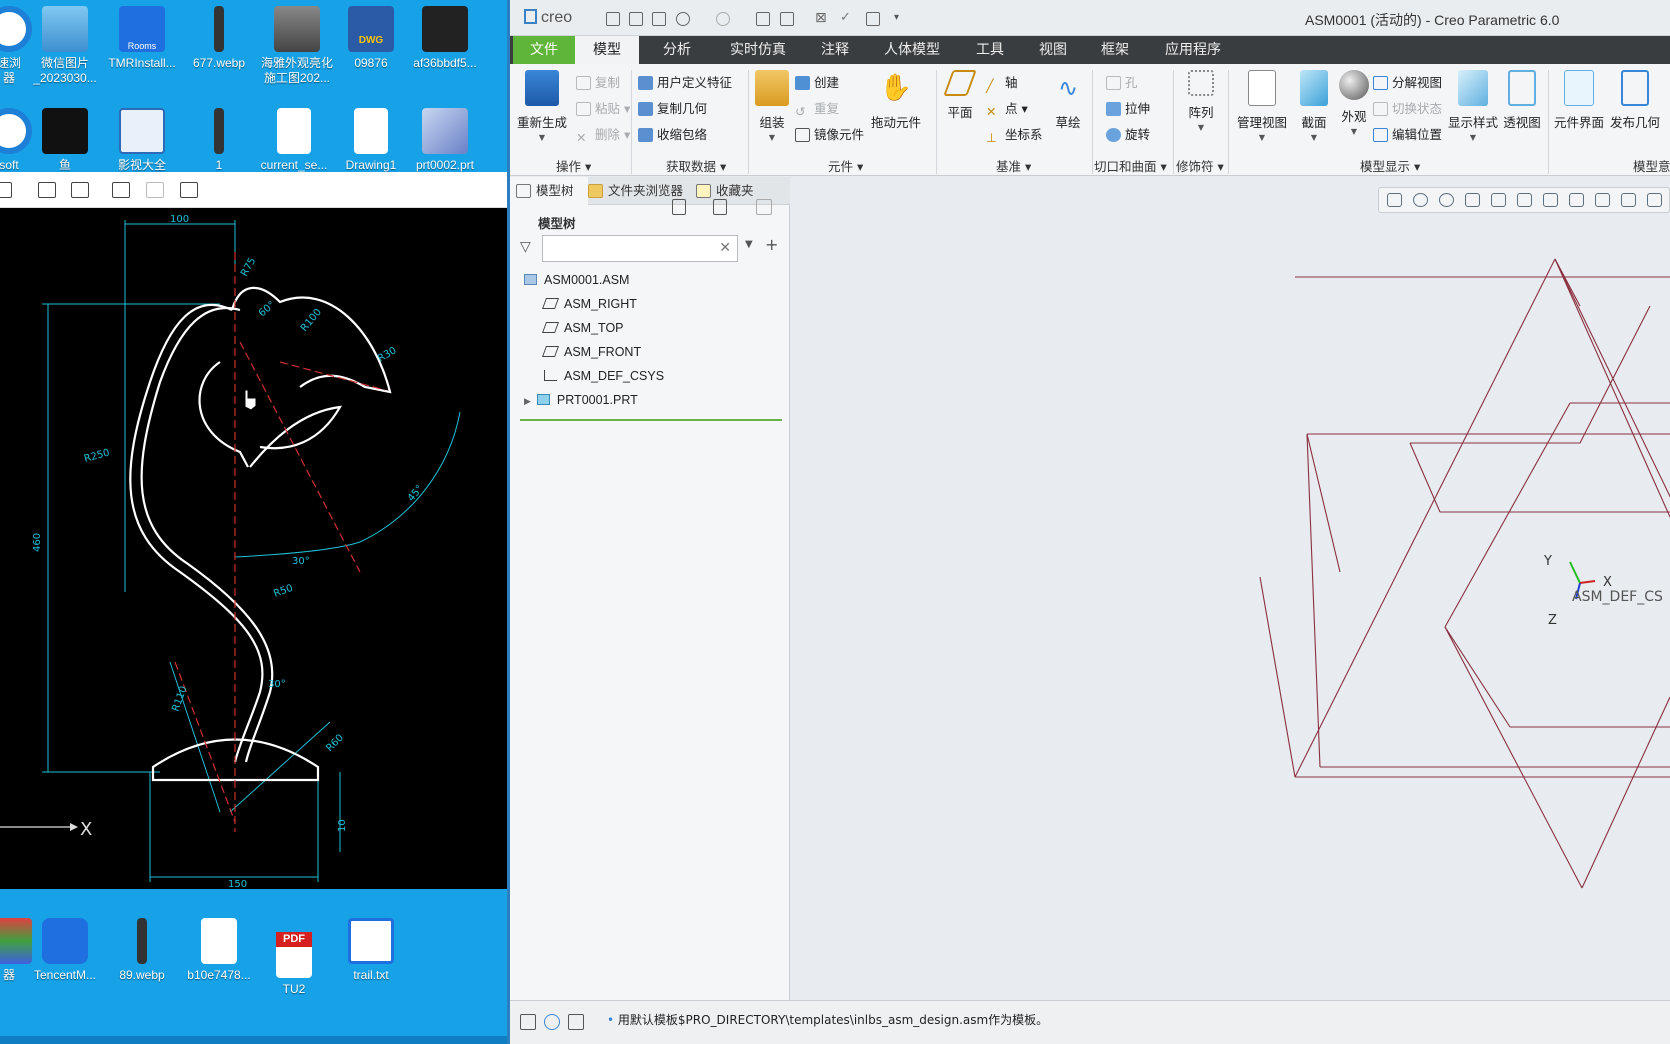 Image resolution: width=1670 pixels, height=1044 pixels. Describe the element at coordinates (603, 134) in the screenshot. I see `delete-button: ✕ 删除 ▾` at that location.